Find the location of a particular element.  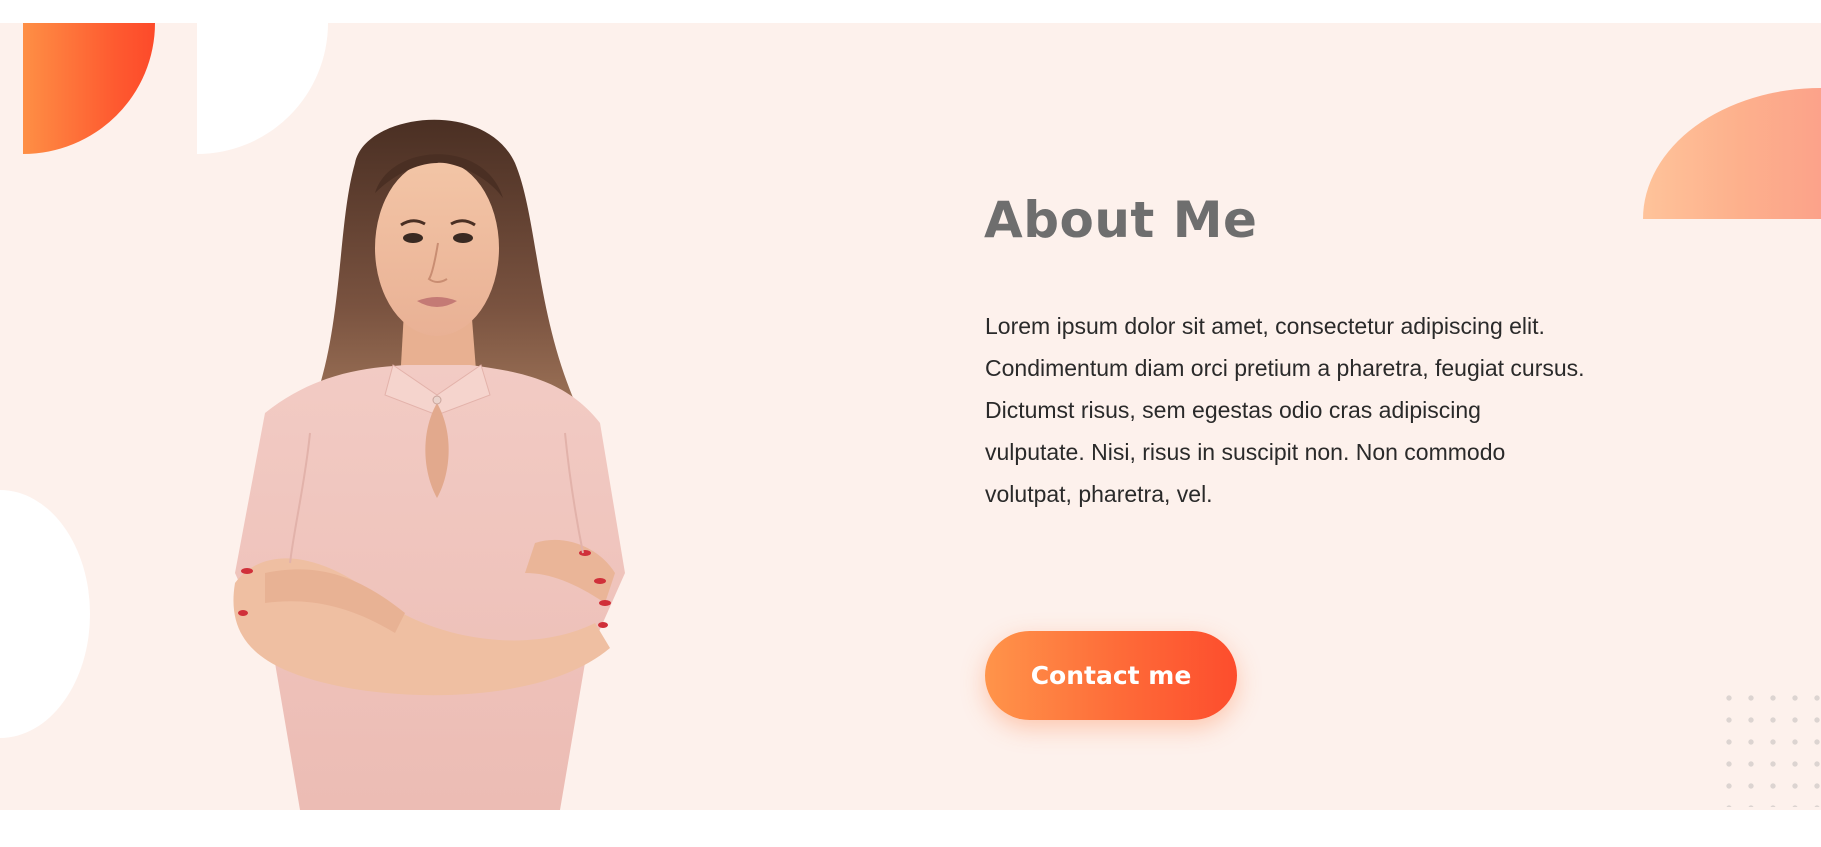

decorative-dot-grid is located at coordinates (1769, 747).